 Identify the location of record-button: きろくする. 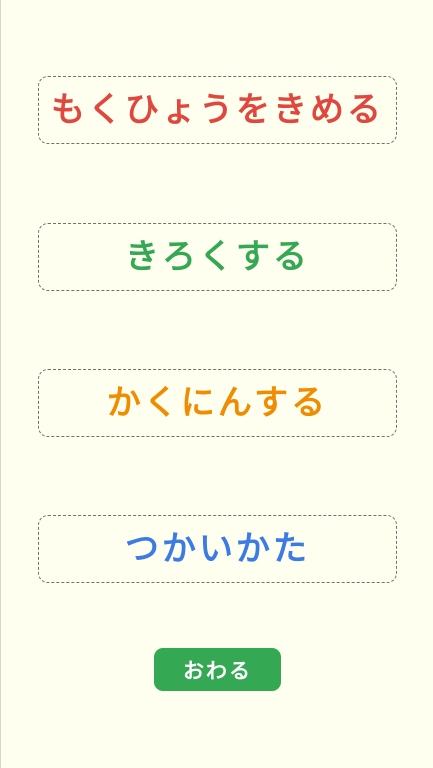
(217, 257).